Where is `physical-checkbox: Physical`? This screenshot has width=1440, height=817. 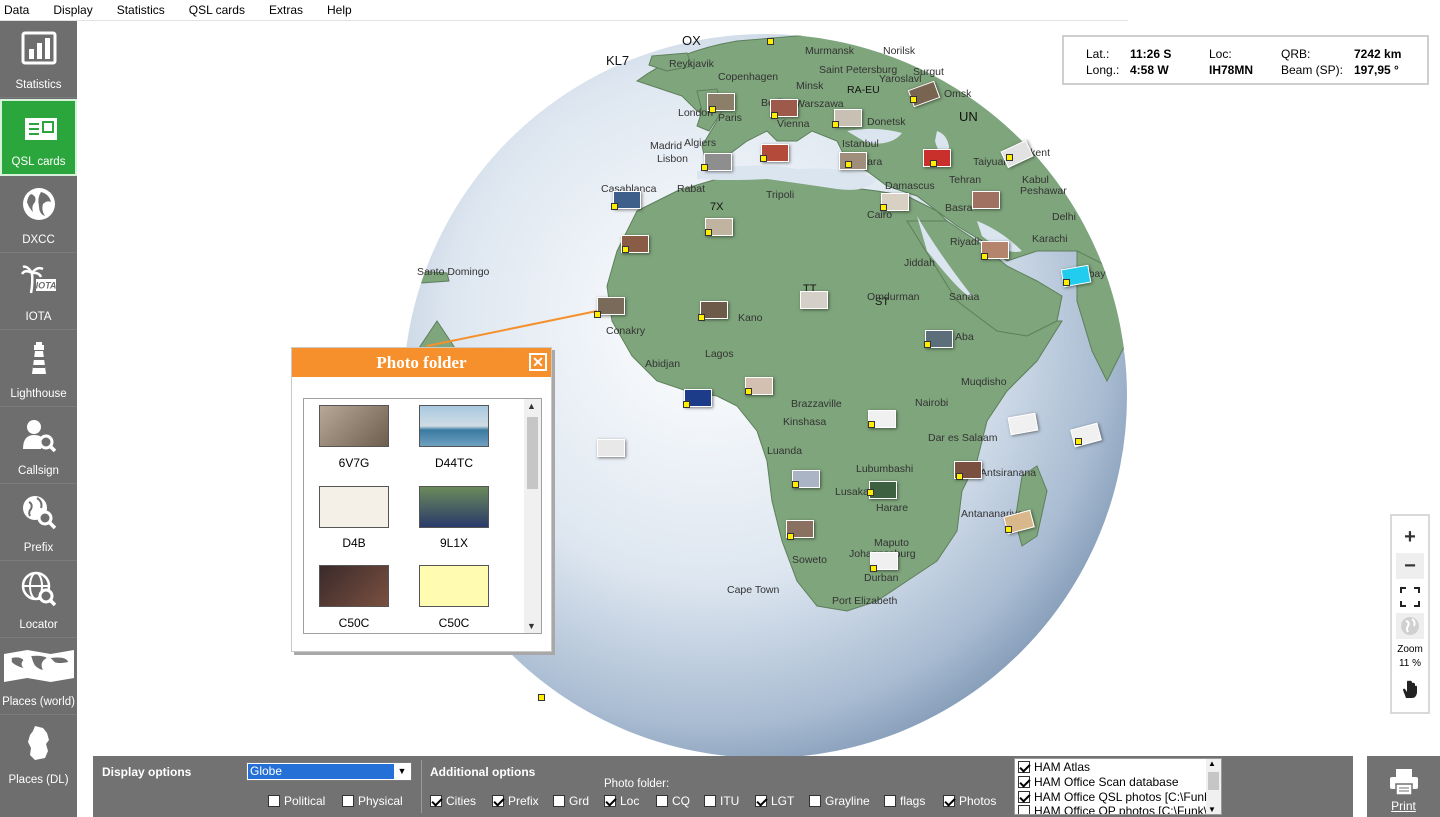
physical-checkbox: Physical is located at coordinates (372, 801).